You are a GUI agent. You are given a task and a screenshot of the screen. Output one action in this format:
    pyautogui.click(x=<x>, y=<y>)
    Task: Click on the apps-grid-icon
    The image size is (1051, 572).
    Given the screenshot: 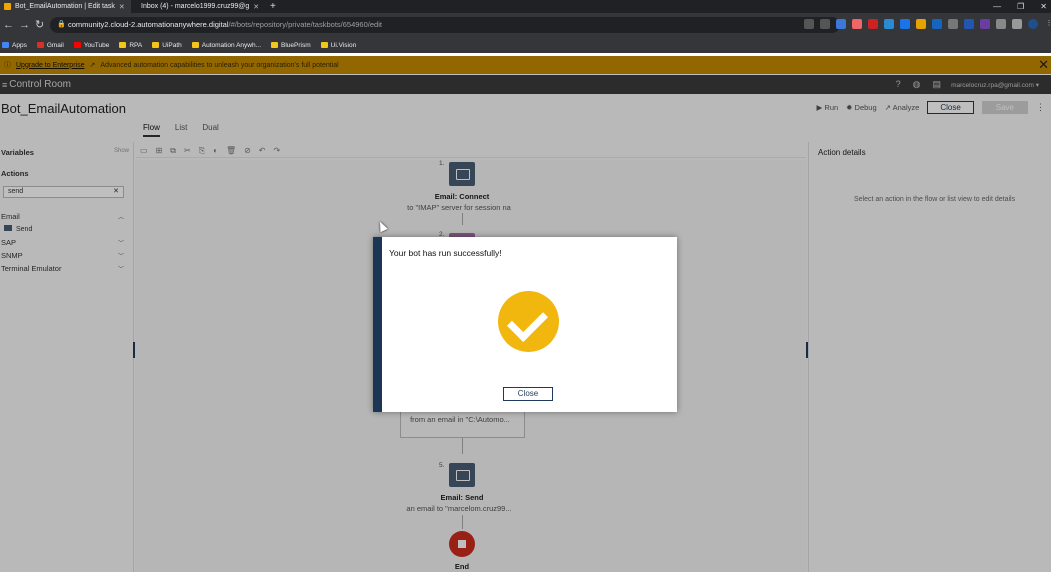 What is the action you would take?
    pyautogui.click(x=5, y=45)
    